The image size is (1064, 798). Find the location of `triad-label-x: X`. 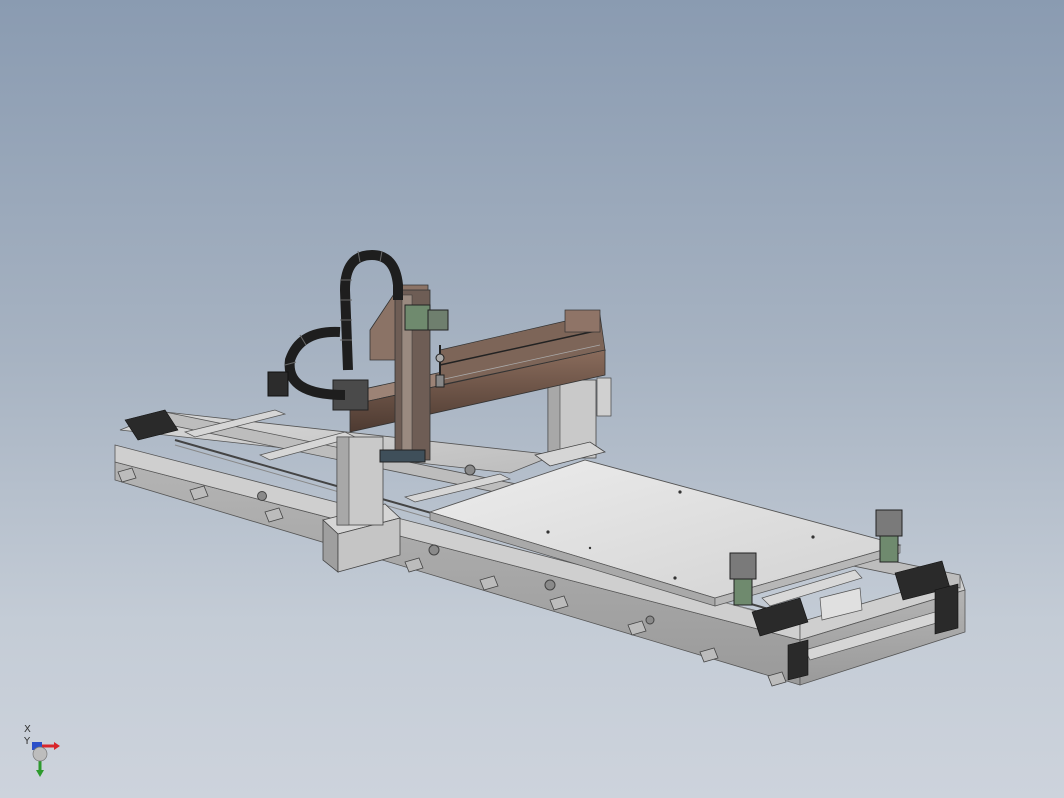

triad-label-x: X is located at coordinates (27, 729).